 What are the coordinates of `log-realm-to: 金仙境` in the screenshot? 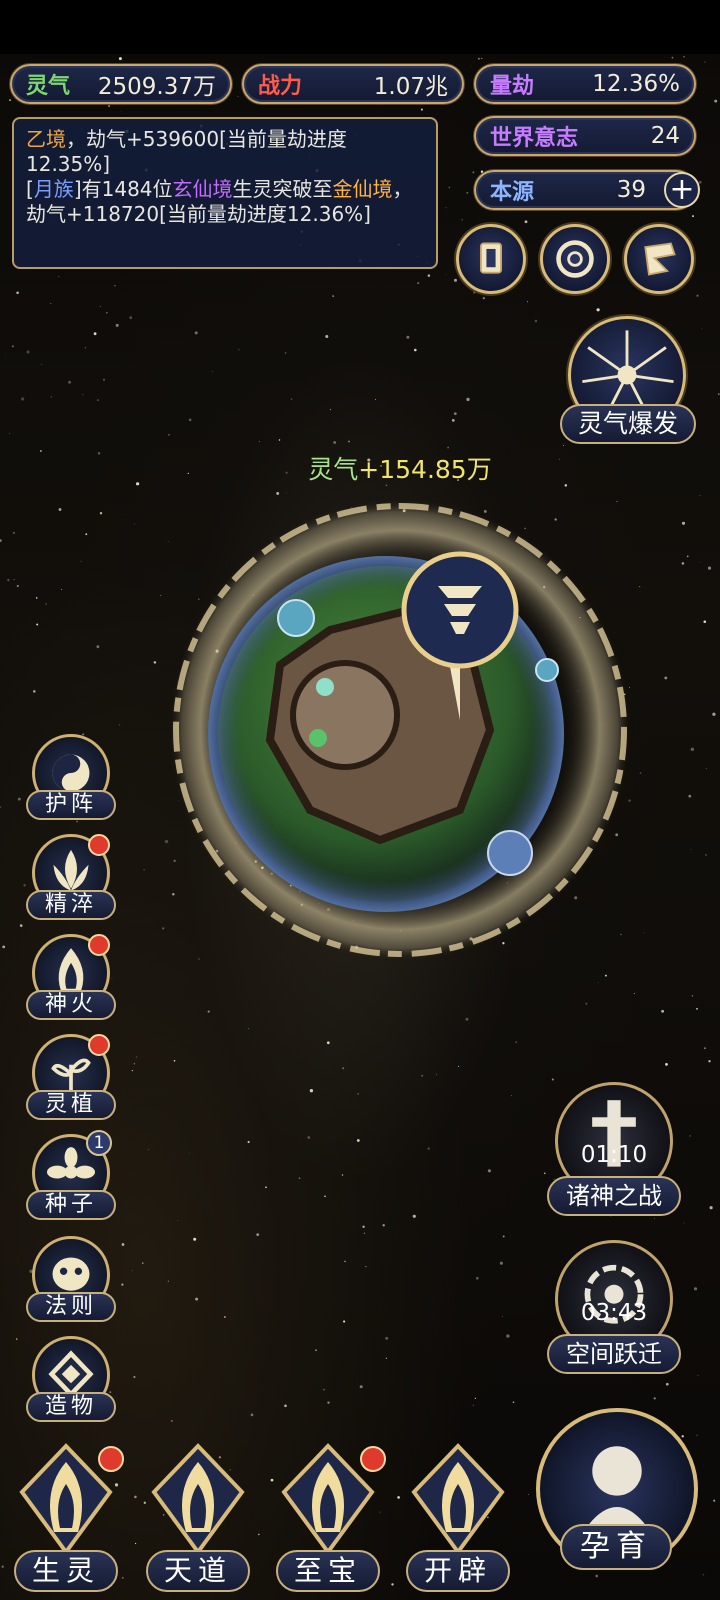 It's located at (362, 189).